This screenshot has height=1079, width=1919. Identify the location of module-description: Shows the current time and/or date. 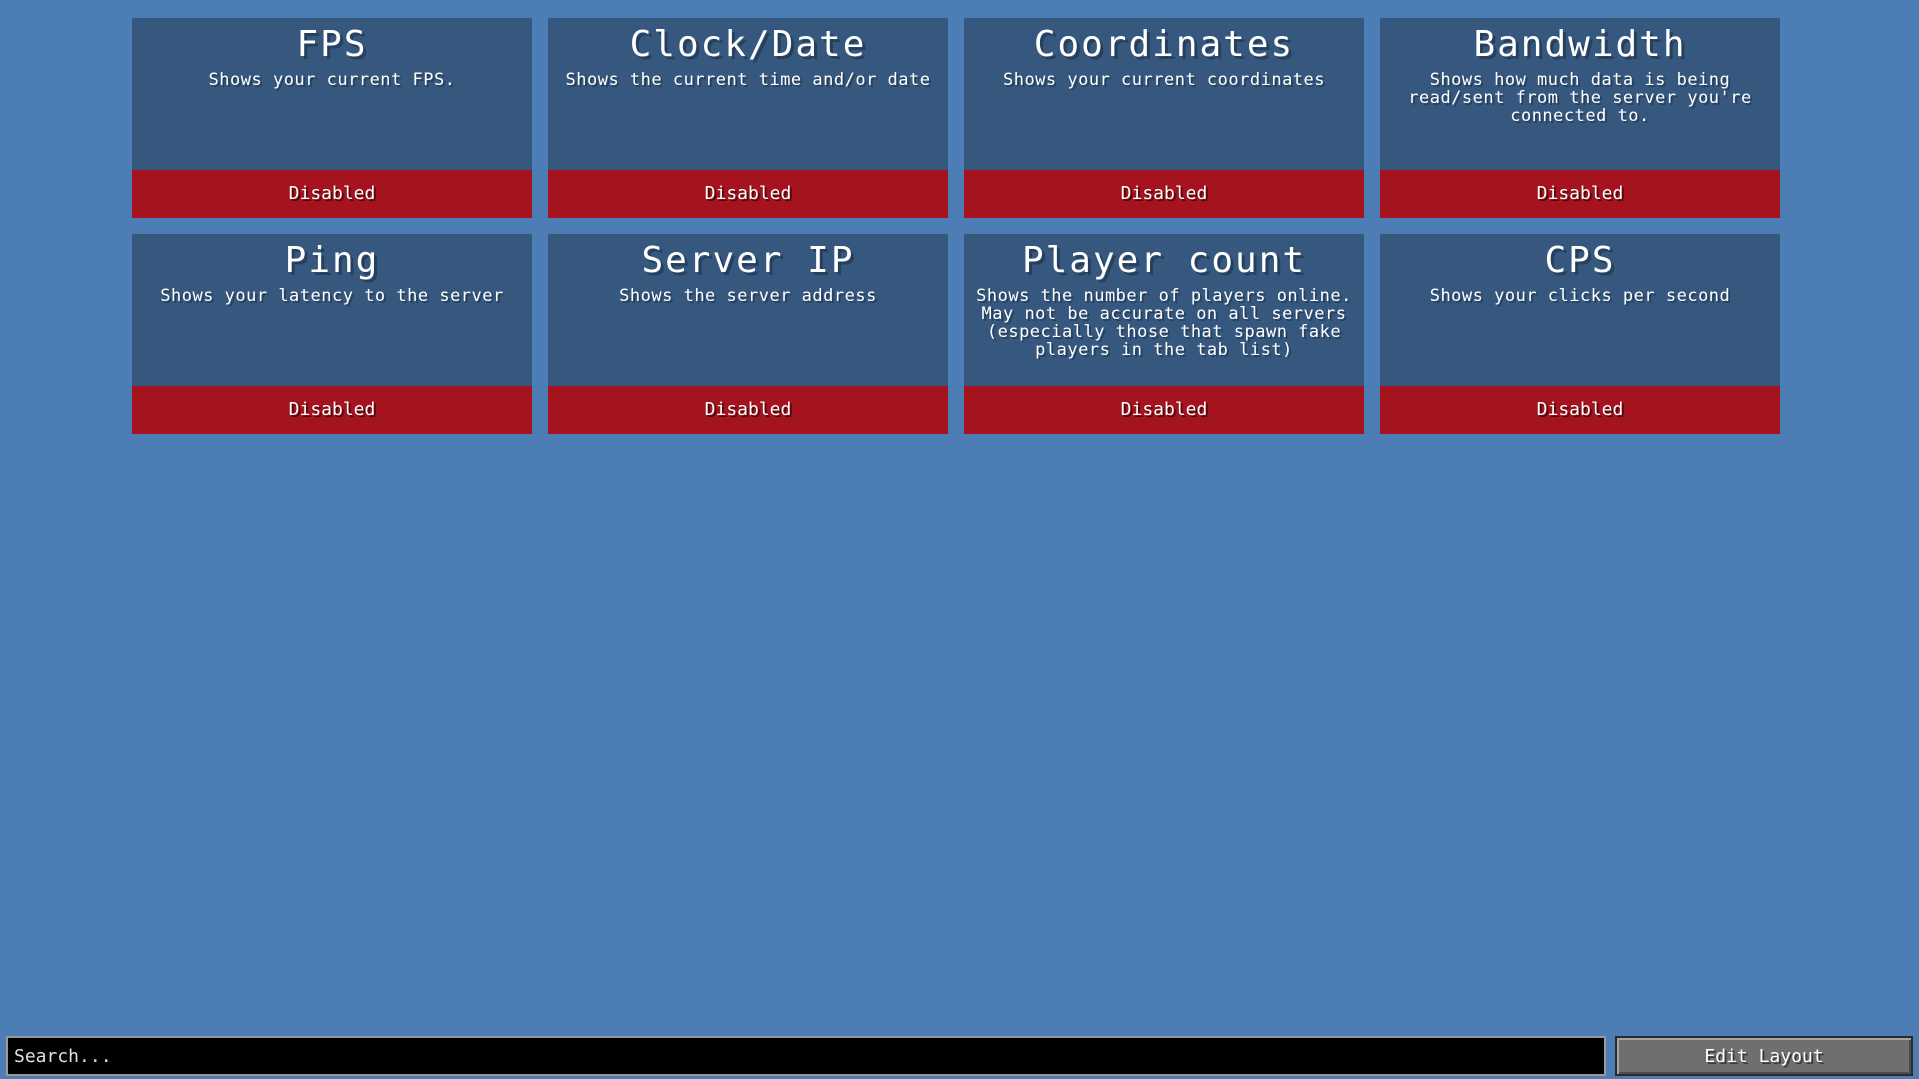
(748, 80).